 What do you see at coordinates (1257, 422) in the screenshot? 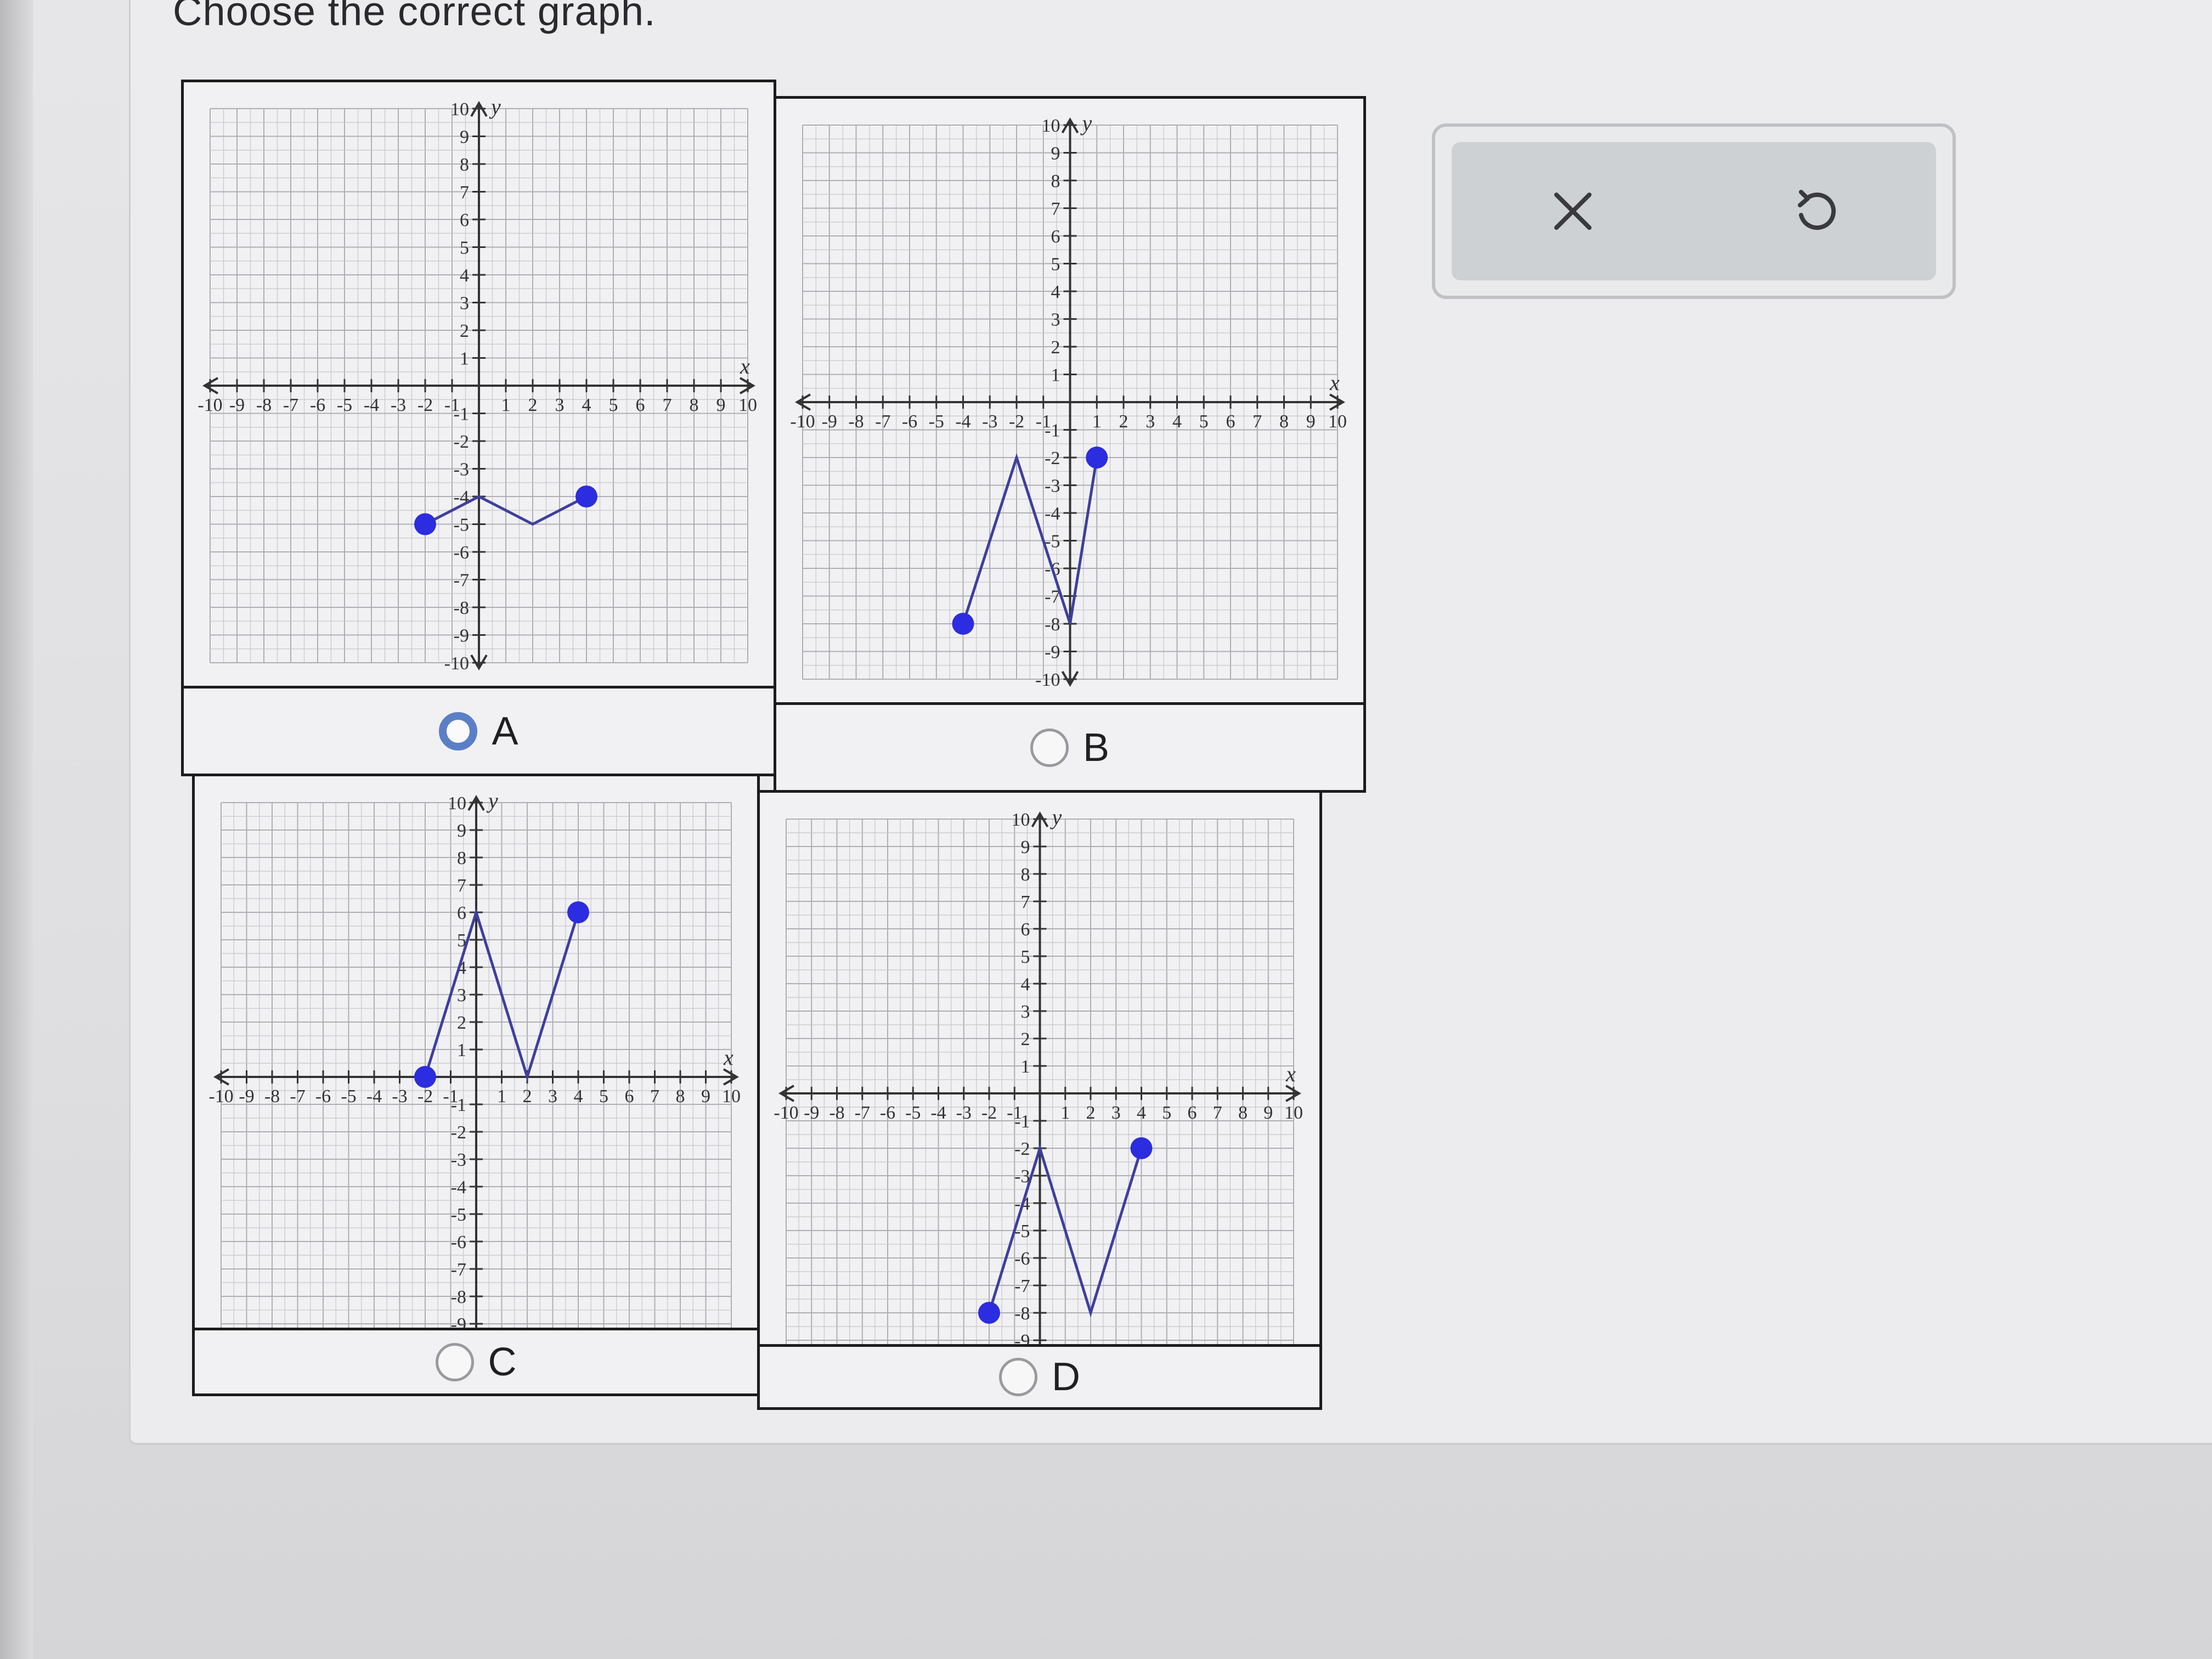
I see `x-tick-label: 7` at bounding box center [1257, 422].